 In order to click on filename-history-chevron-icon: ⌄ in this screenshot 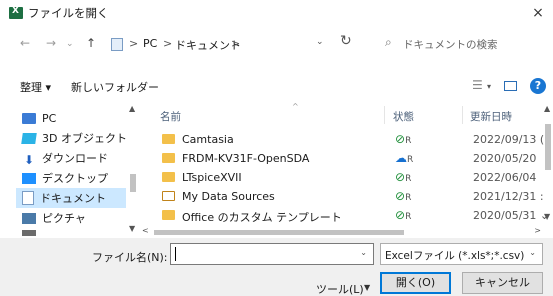, I will do `click(363, 252)`.